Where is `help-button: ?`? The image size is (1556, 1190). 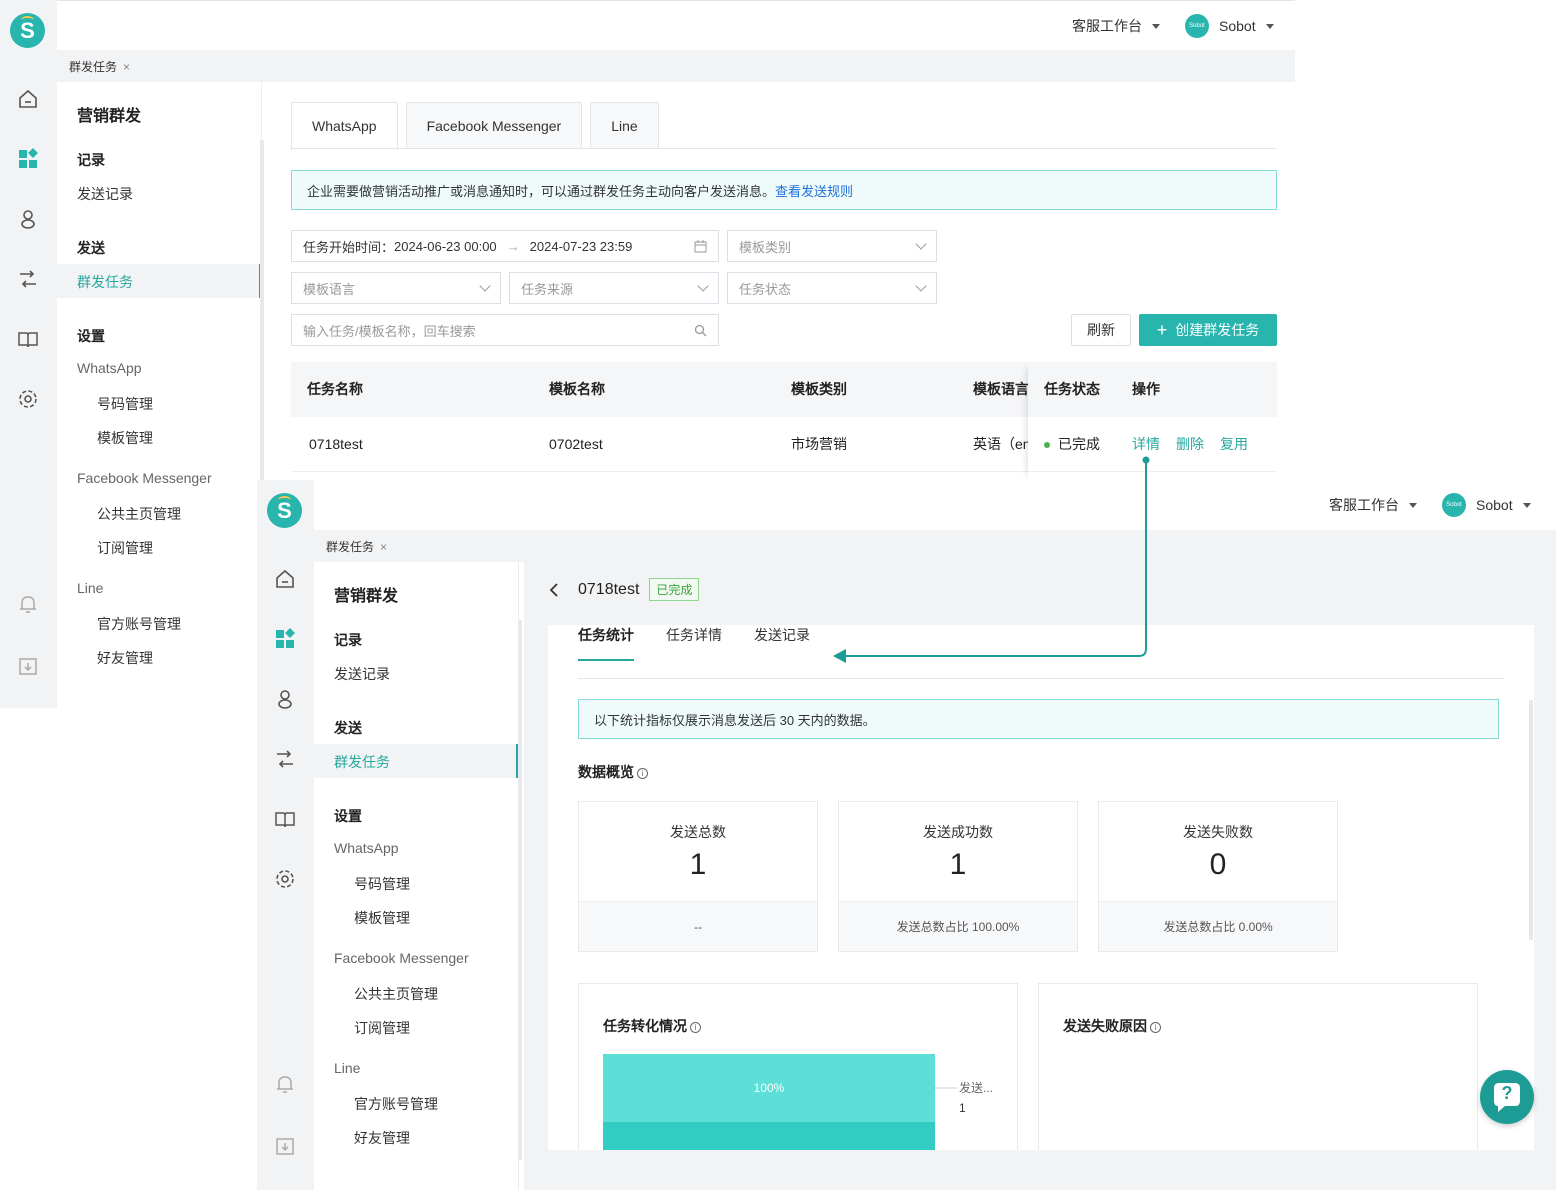
help-button: ? is located at coordinates (1507, 1097).